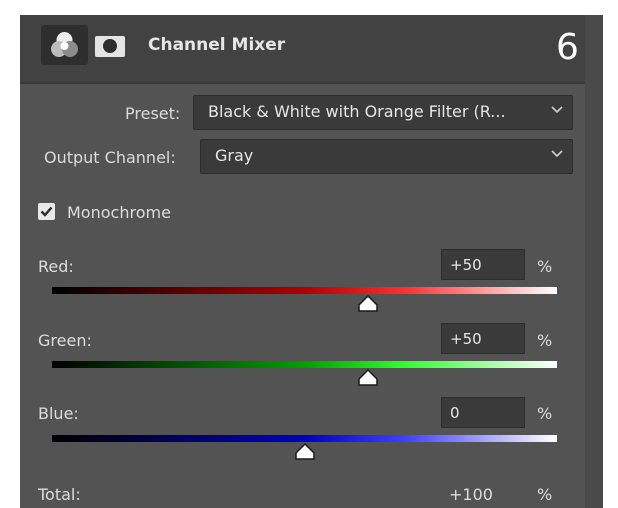 This screenshot has height=508, width=618. What do you see at coordinates (368, 378) in the screenshot?
I see `green-slider-thumb` at bounding box center [368, 378].